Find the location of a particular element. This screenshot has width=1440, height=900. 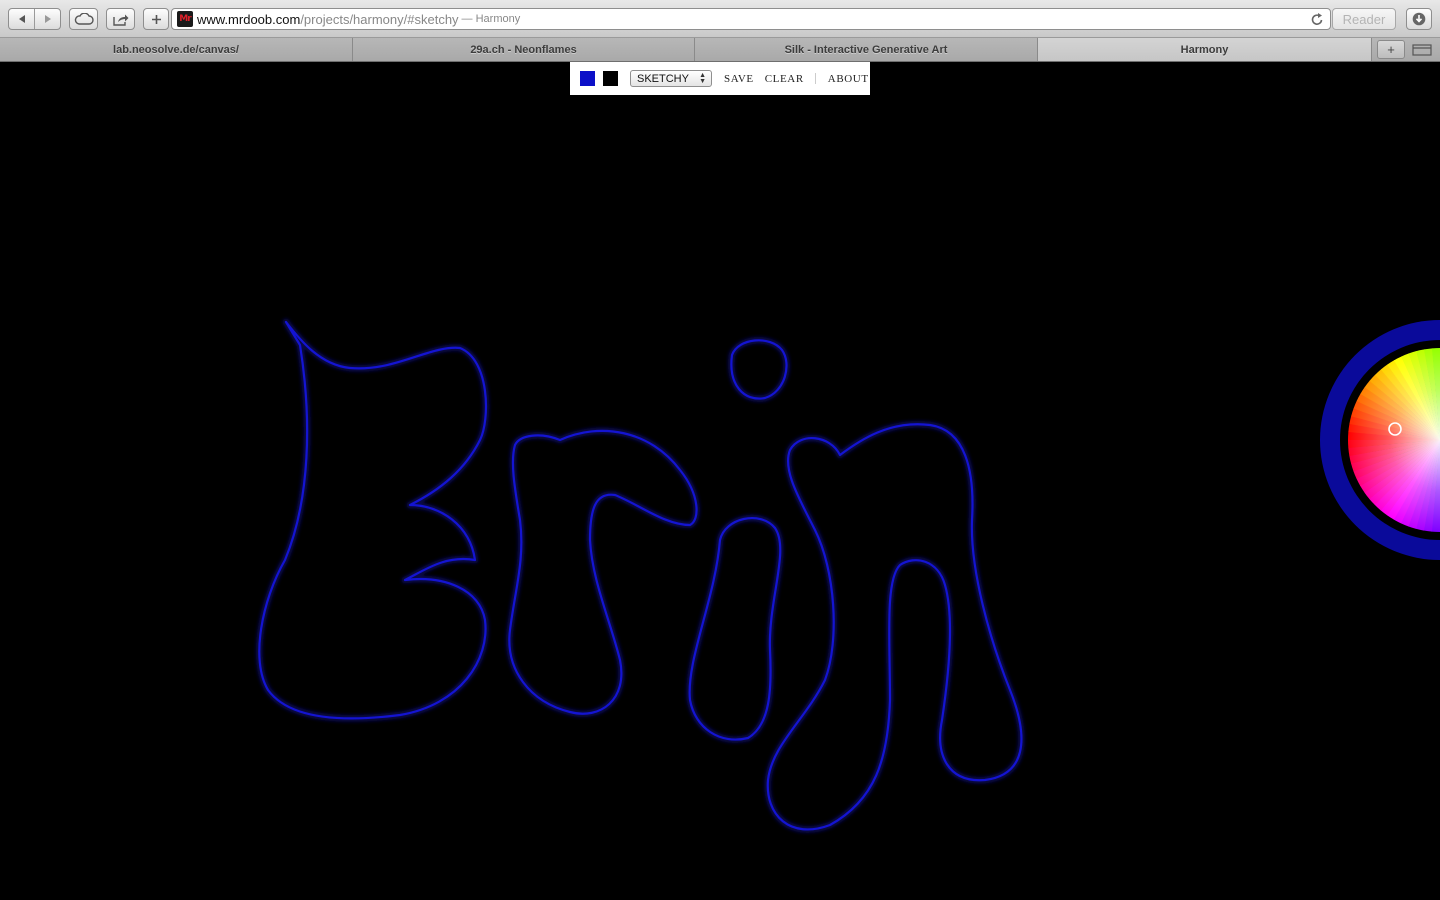

tab-neosolve: lab.neosolve.de/canvas/ is located at coordinates (176, 49).